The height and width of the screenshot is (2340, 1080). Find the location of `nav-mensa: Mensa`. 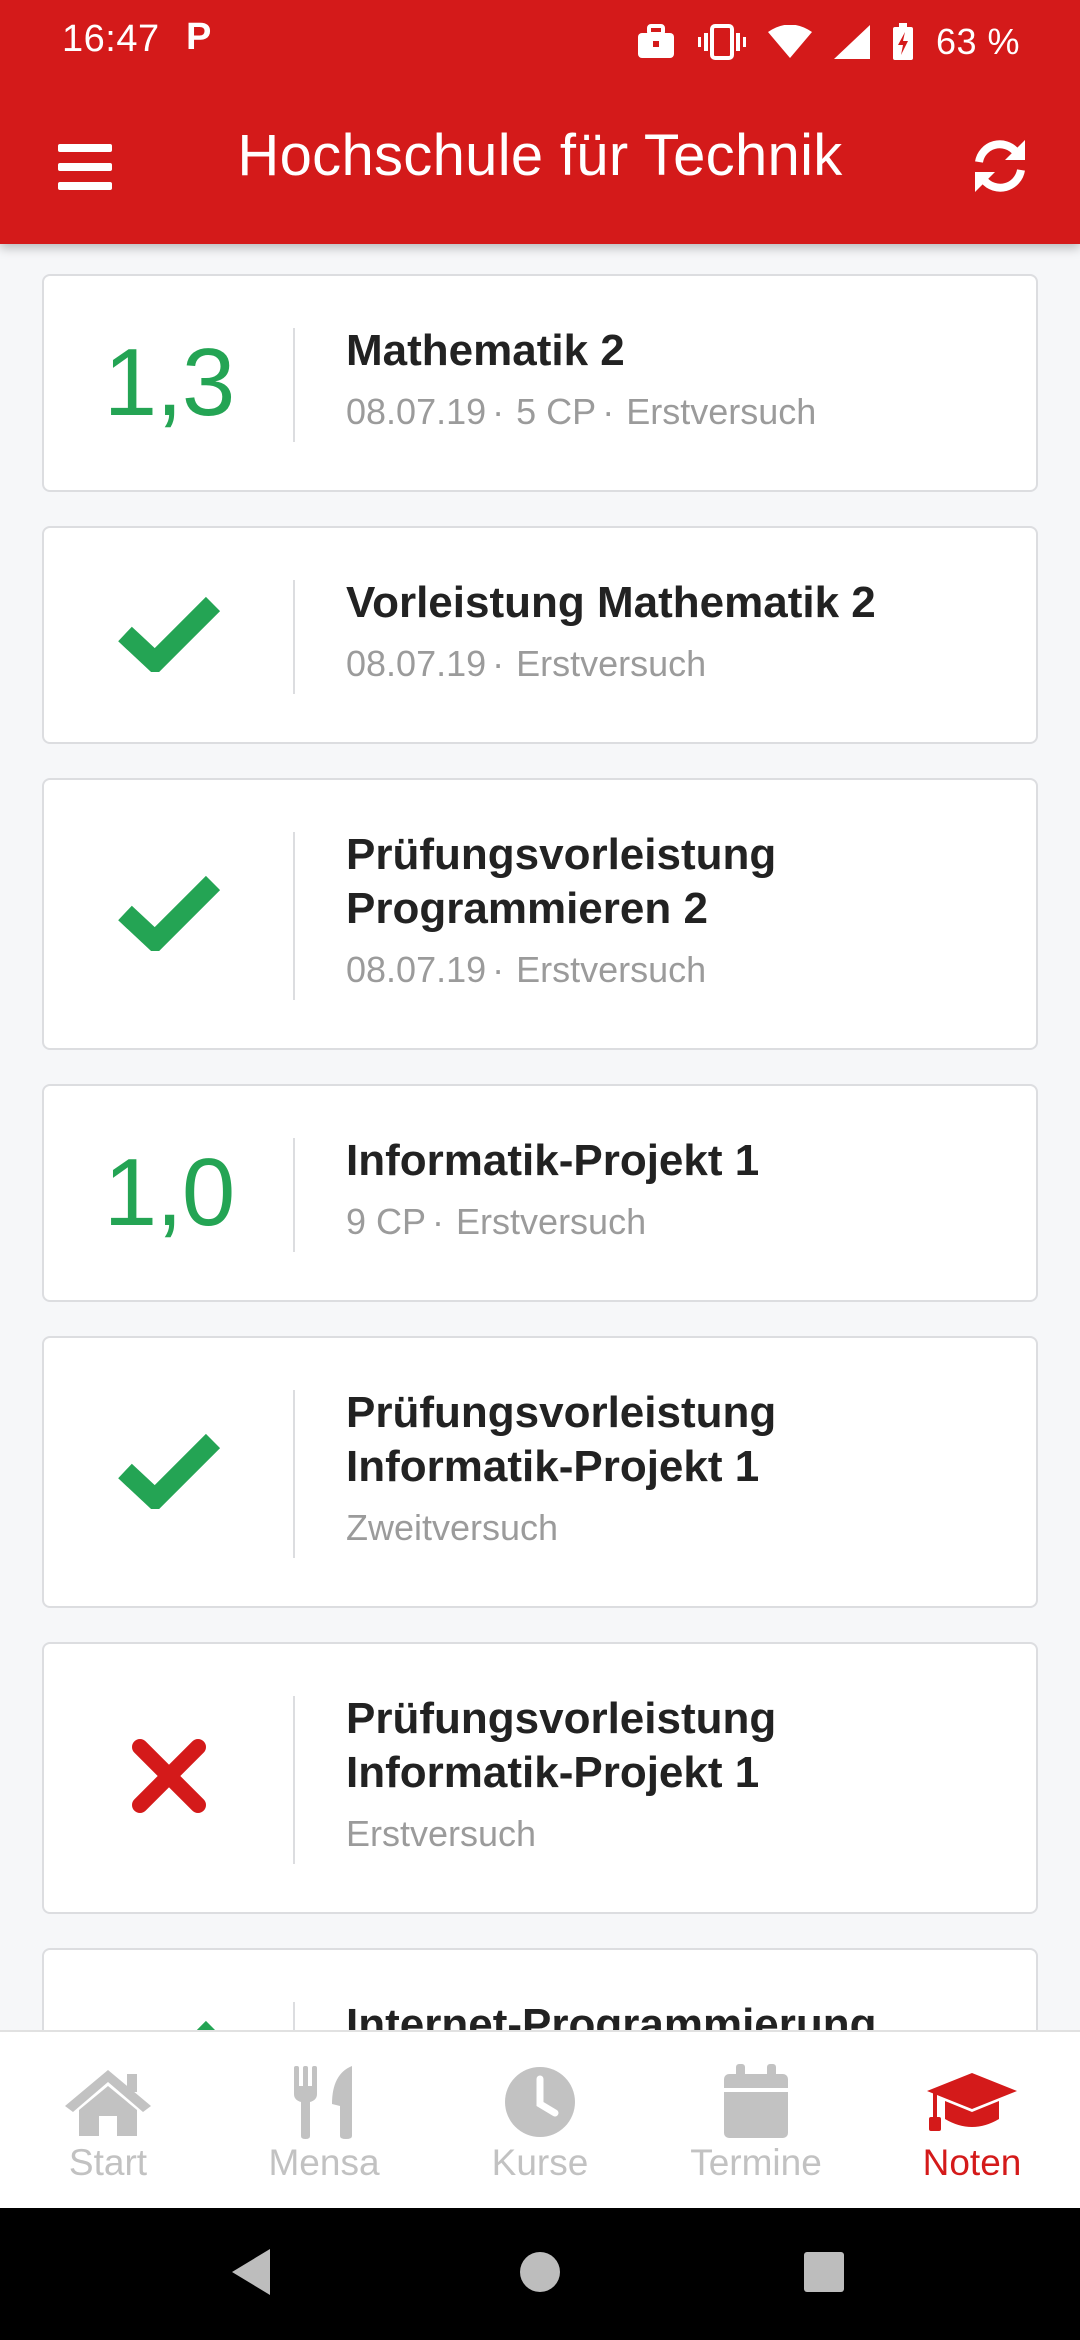

nav-mensa: Mensa is located at coordinates (324, 2121).